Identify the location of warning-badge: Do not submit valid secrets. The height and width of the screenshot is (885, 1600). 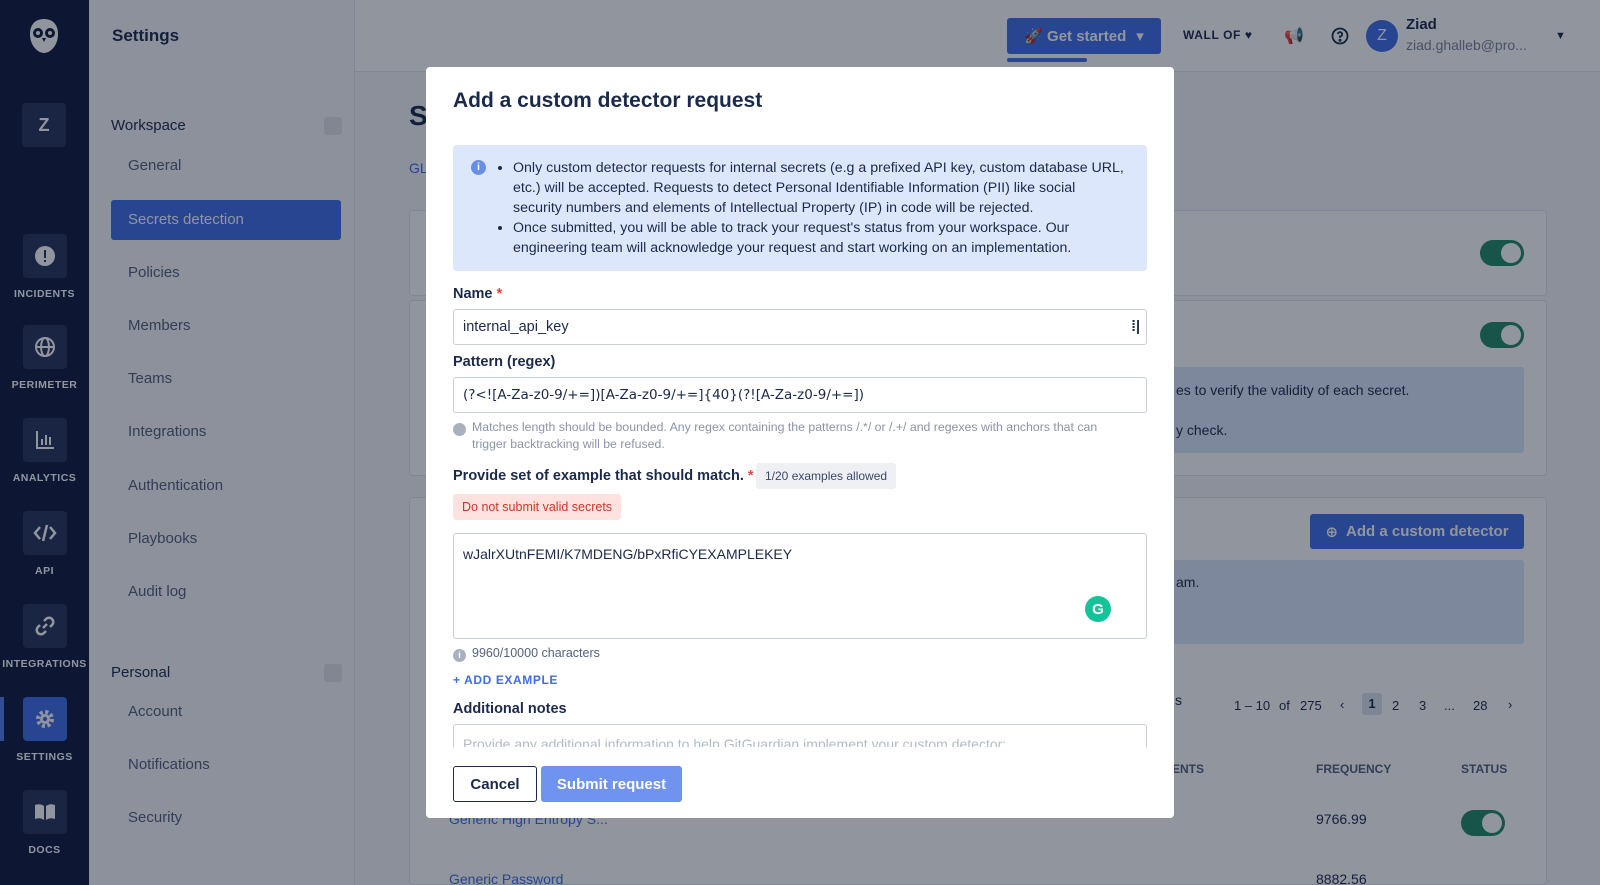
(537, 507).